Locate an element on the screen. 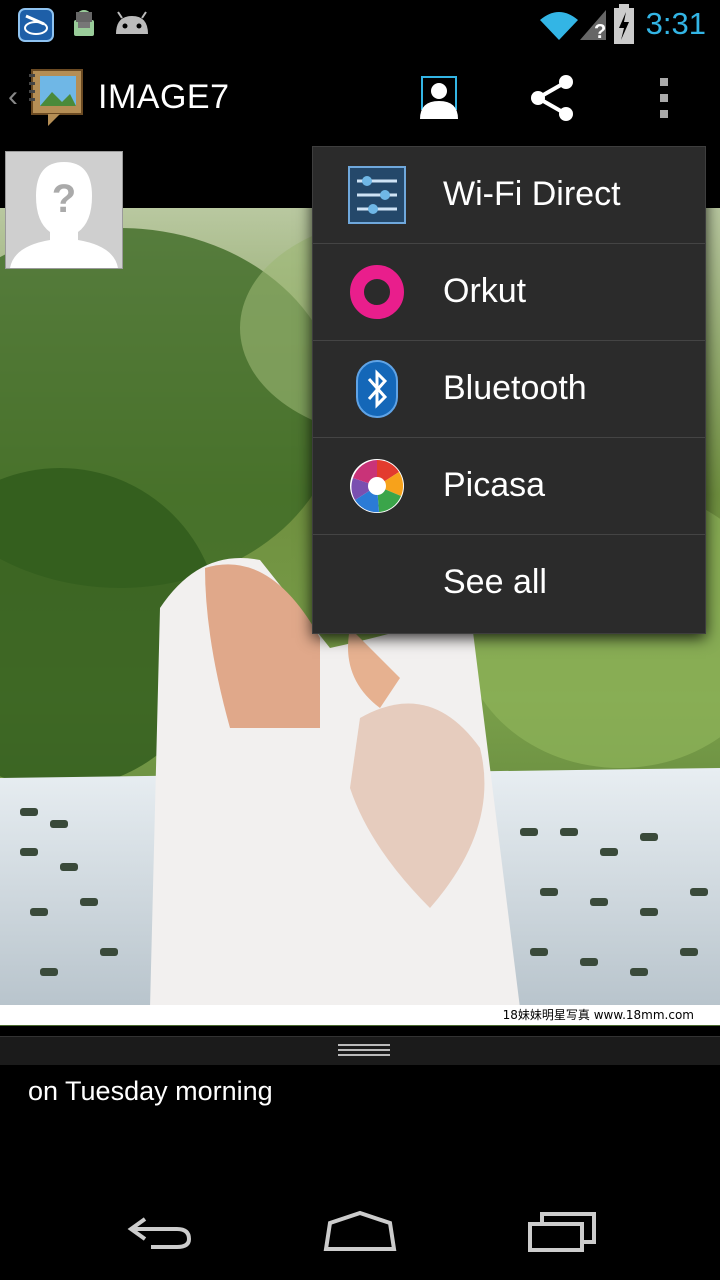  photo-caption: on Tuesday morning is located at coordinates (150, 1091).